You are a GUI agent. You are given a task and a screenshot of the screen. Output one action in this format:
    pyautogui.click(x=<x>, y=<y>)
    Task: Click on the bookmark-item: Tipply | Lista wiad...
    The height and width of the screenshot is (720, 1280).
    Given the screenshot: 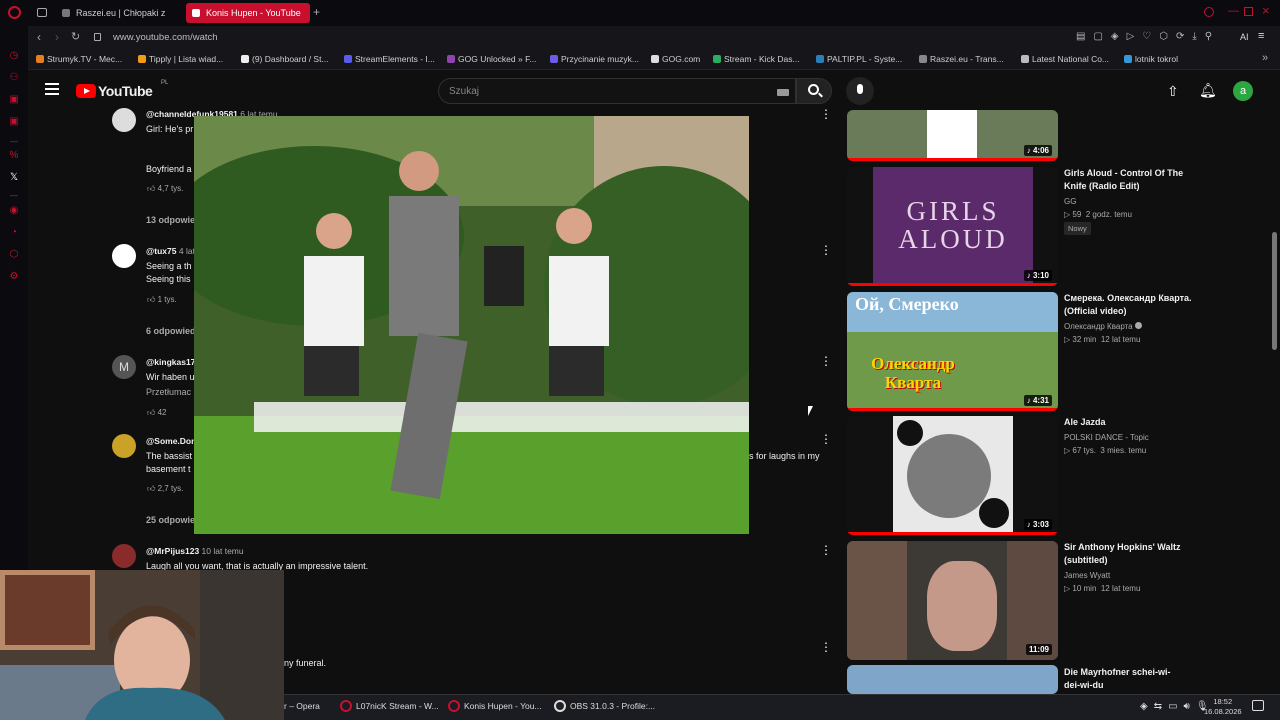 What is the action you would take?
    pyautogui.click(x=180, y=59)
    